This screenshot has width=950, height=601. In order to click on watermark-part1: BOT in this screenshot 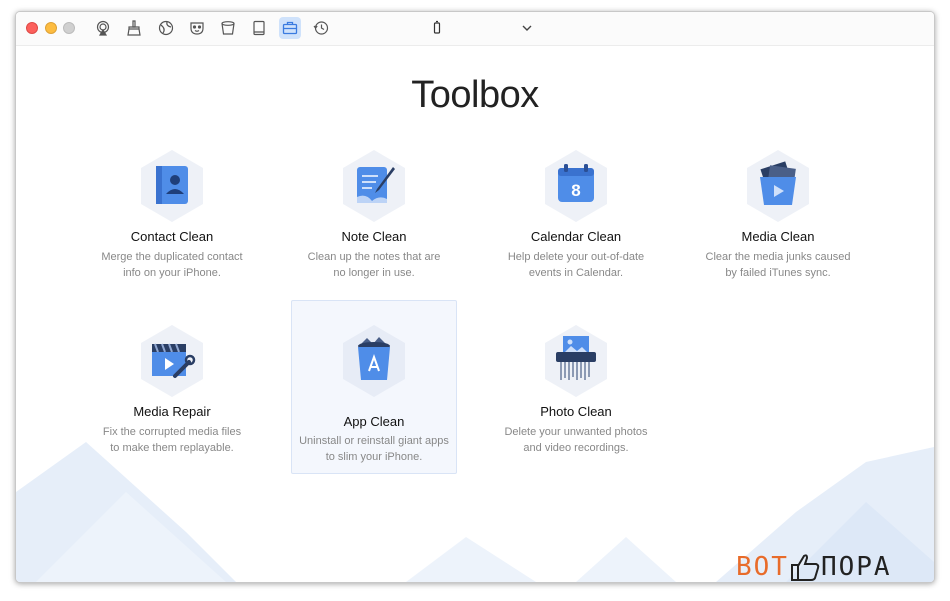, I will do `click(762, 567)`.